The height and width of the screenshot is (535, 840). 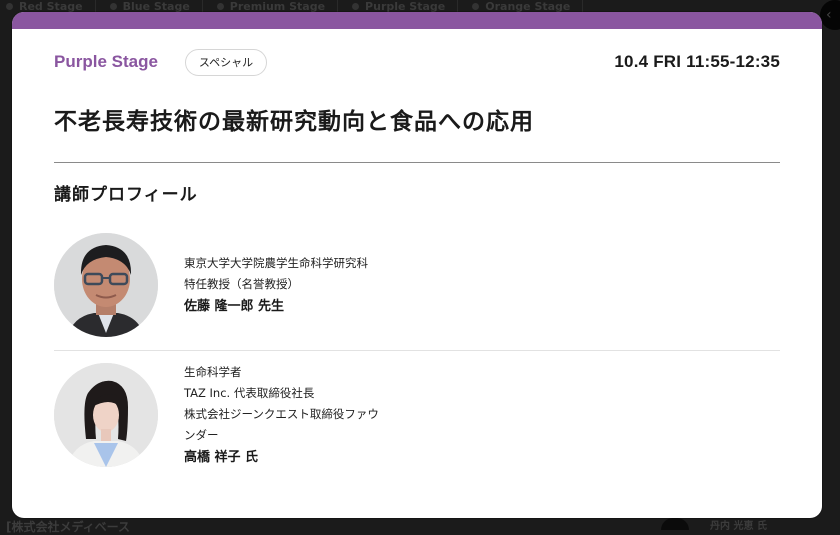 I want to click on speaker-divider, so click(x=417, y=350).